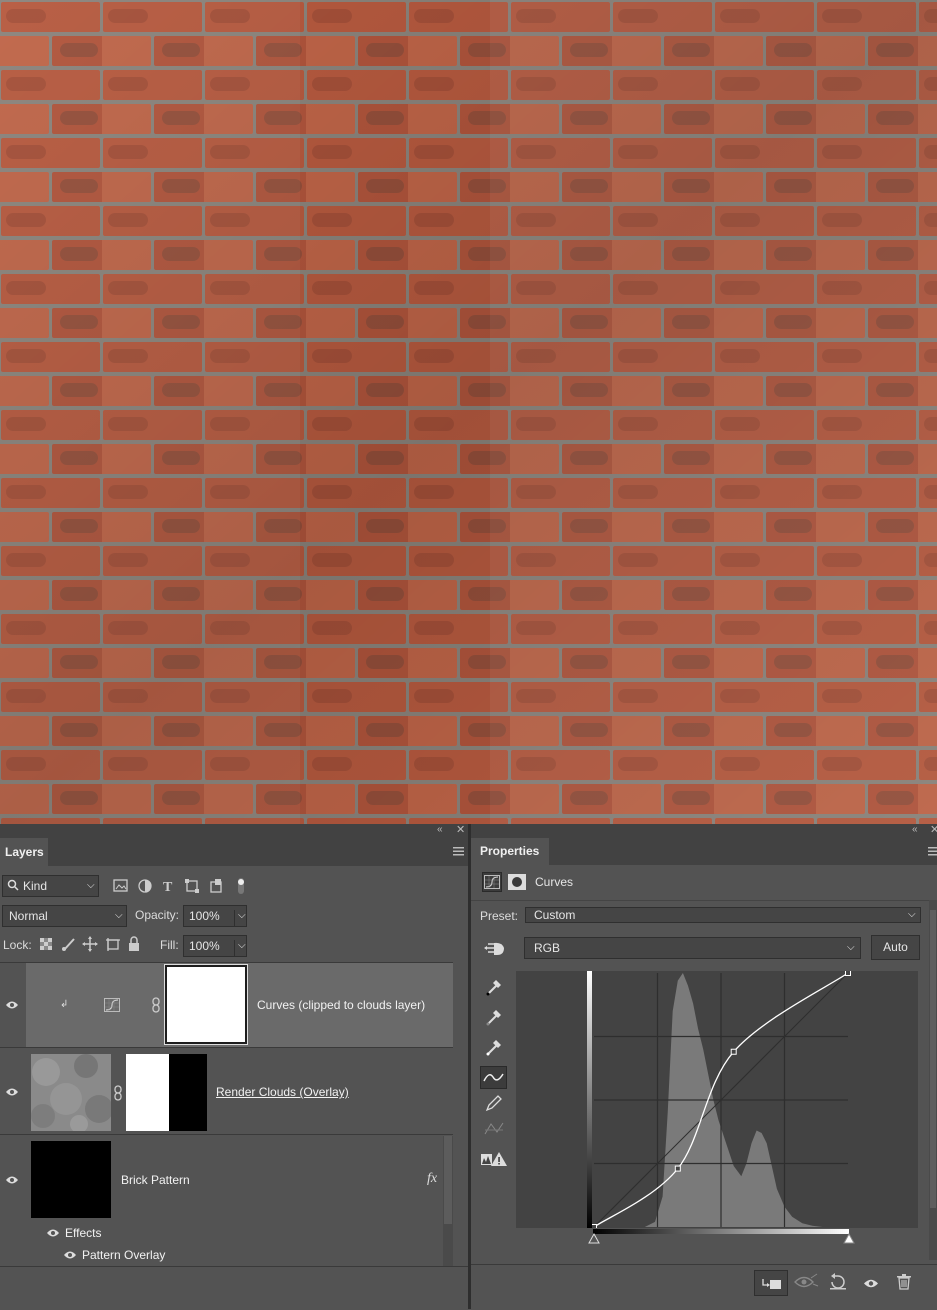  What do you see at coordinates (594, 1239) in the screenshot?
I see `black-point-slider` at bounding box center [594, 1239].